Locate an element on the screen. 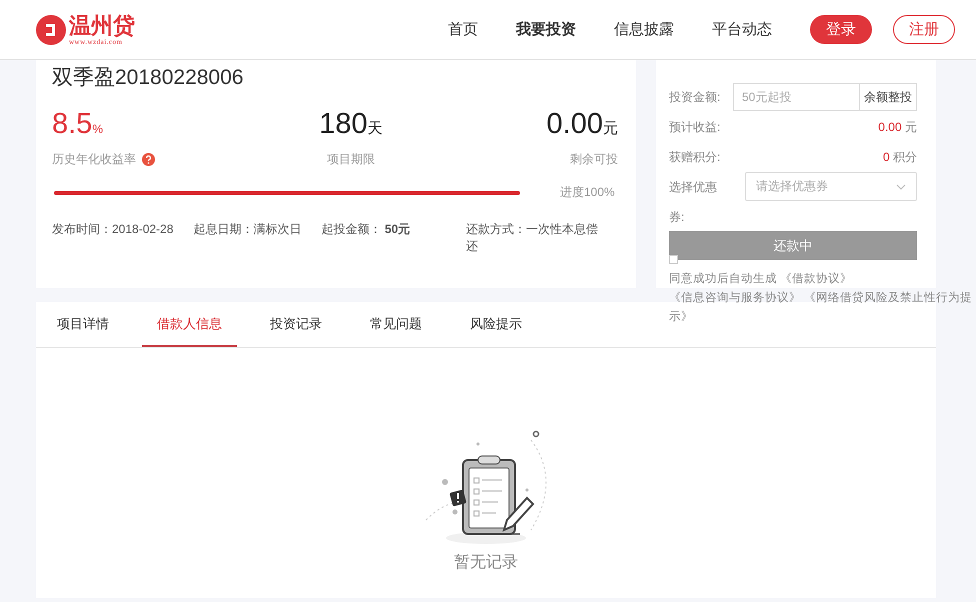 The image size is (976, 602). progress-reading: 进度100% is located at coordinates (587, 192).